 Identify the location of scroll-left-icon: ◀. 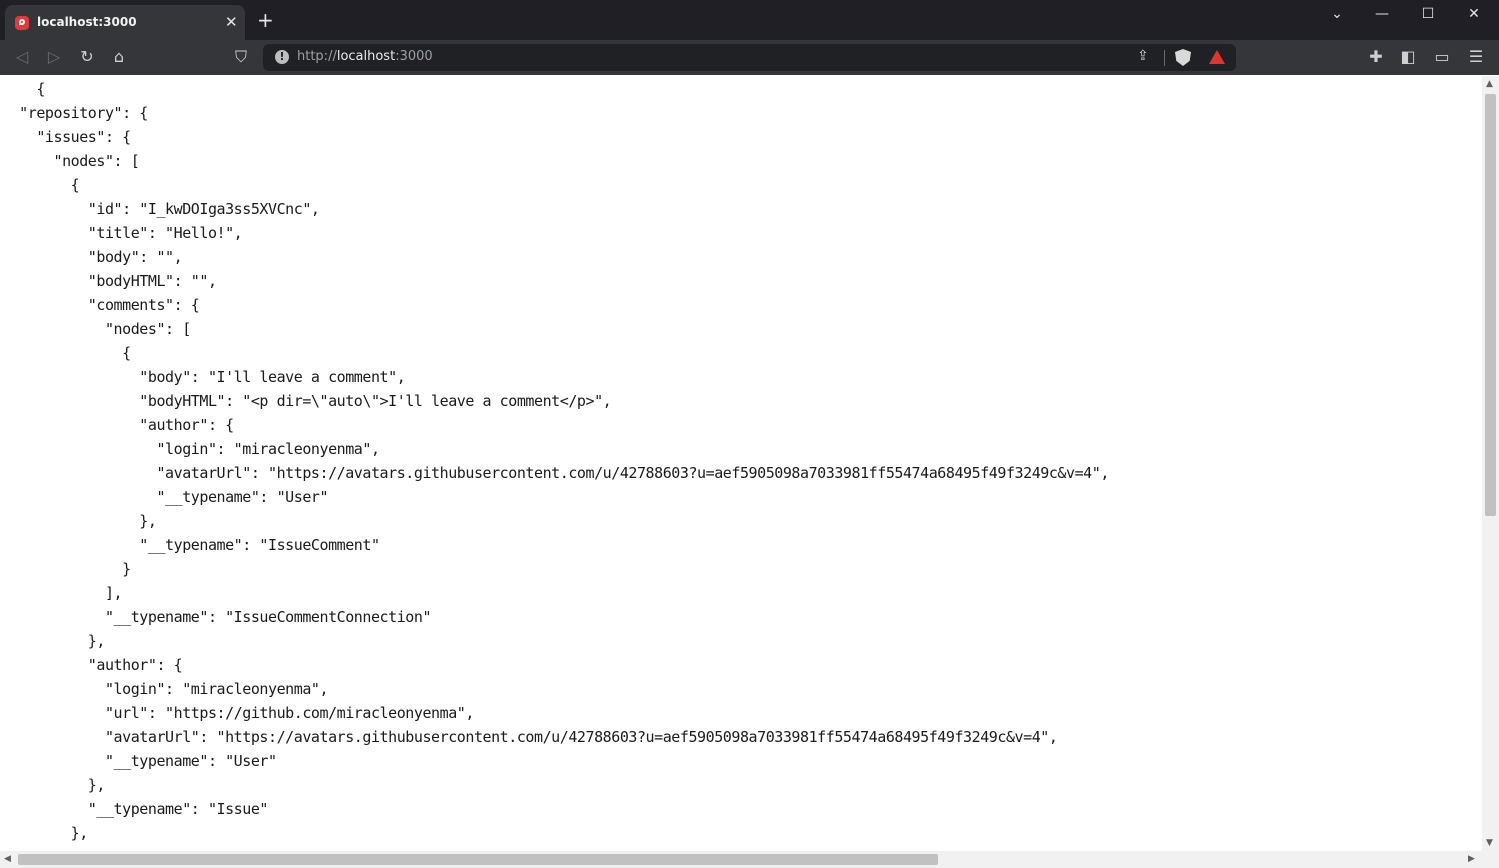
(7, 859).